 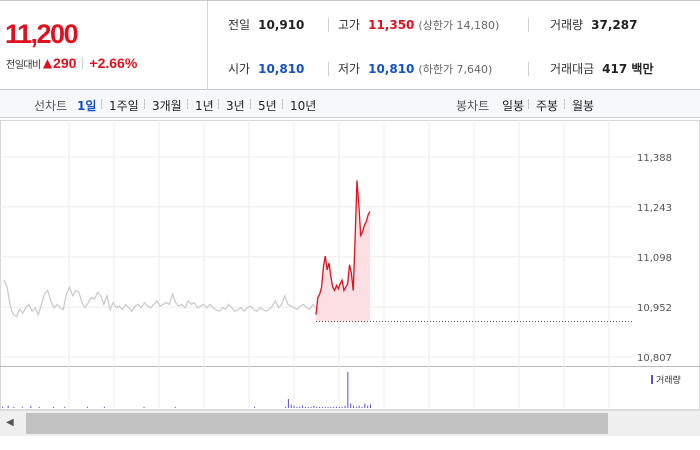 What do you see at coordinates (628, 69) in the screenshot?
I see `stat-value: 417 백만` at bounding box center [628, 69].